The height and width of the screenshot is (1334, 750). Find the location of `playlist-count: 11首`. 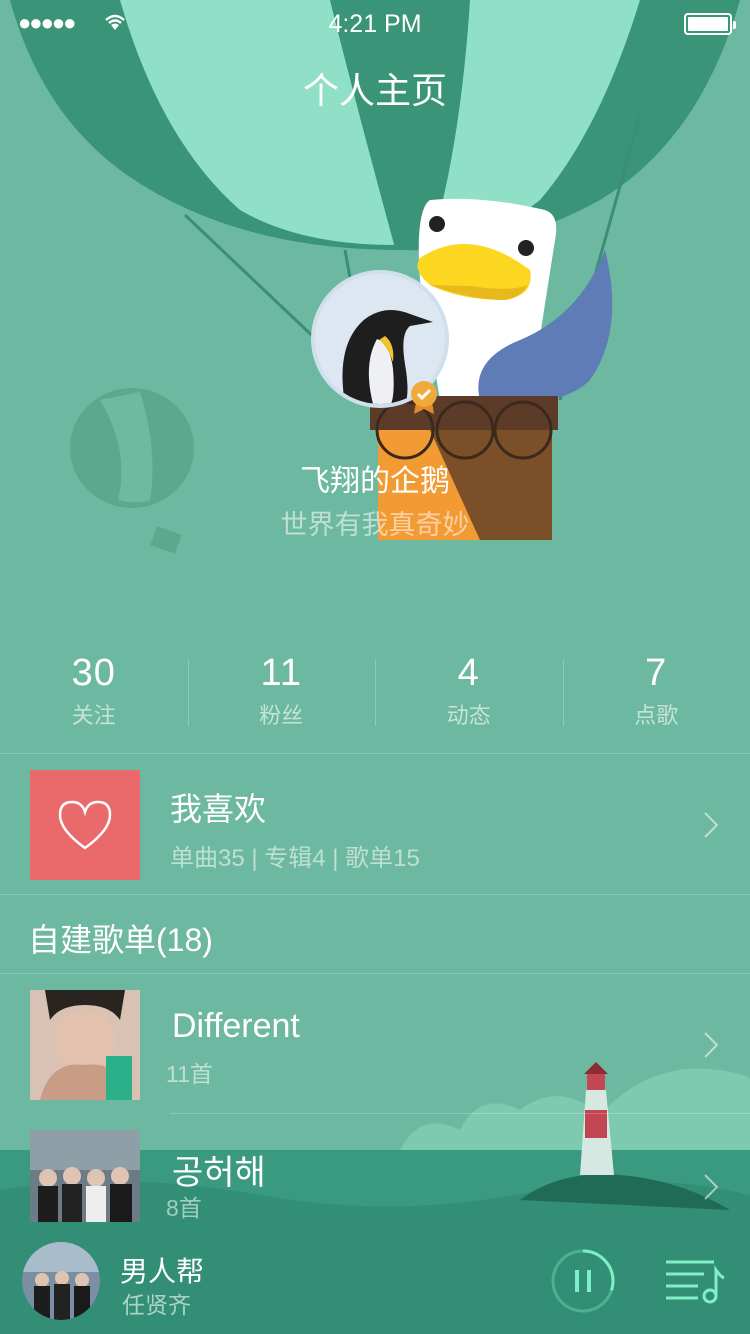

playlist-count: 11首 is located at coordinates (189, 1074).